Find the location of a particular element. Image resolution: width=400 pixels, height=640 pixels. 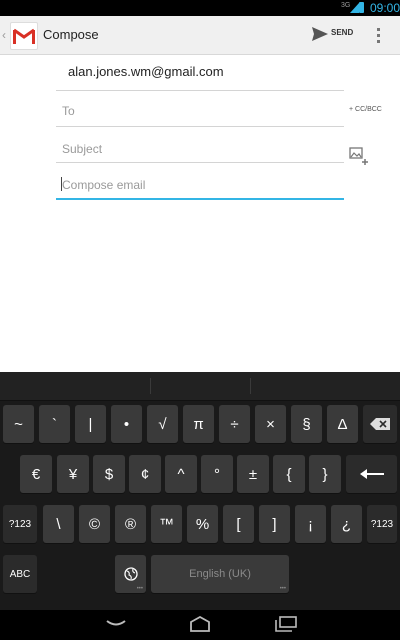

space-bar-label: English (UK) is located at coordinates (220, 574).